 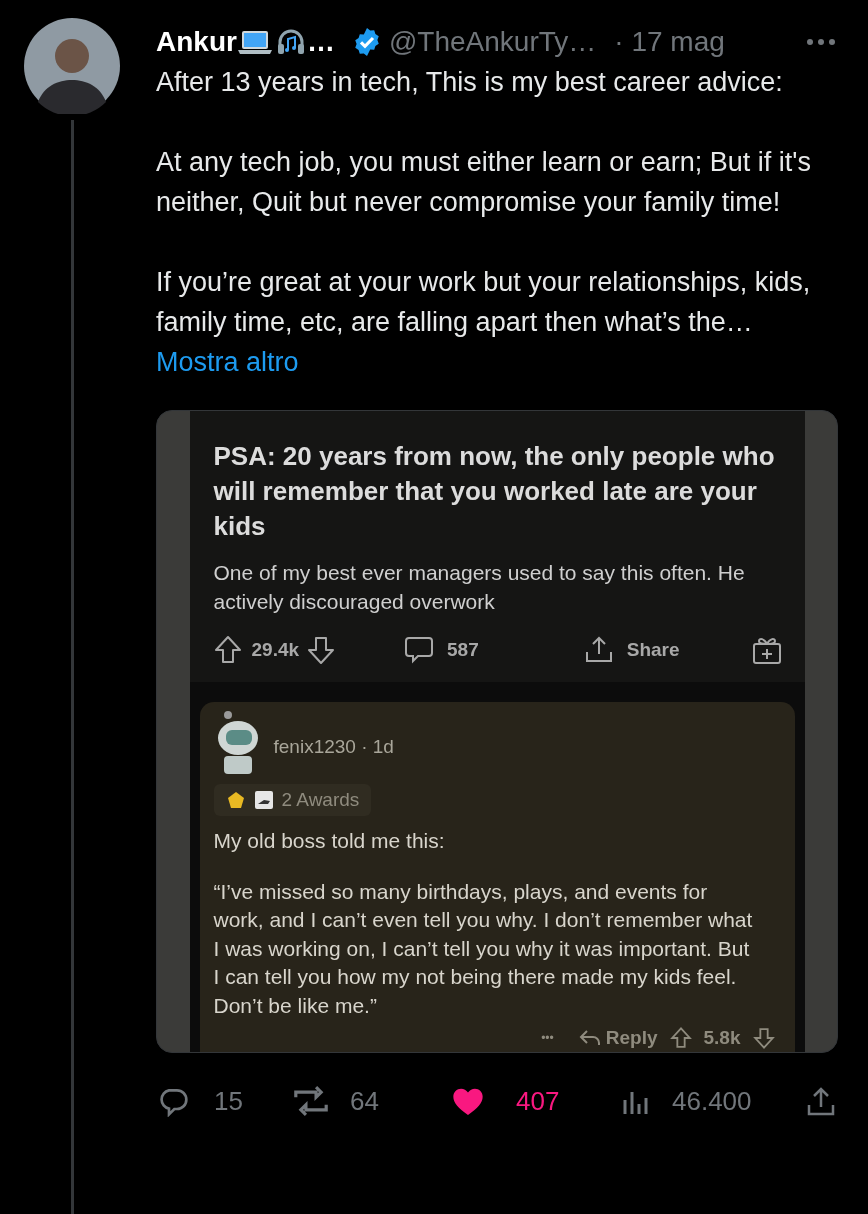 I want to click on heart-icon, so click(x=468, y=1101).